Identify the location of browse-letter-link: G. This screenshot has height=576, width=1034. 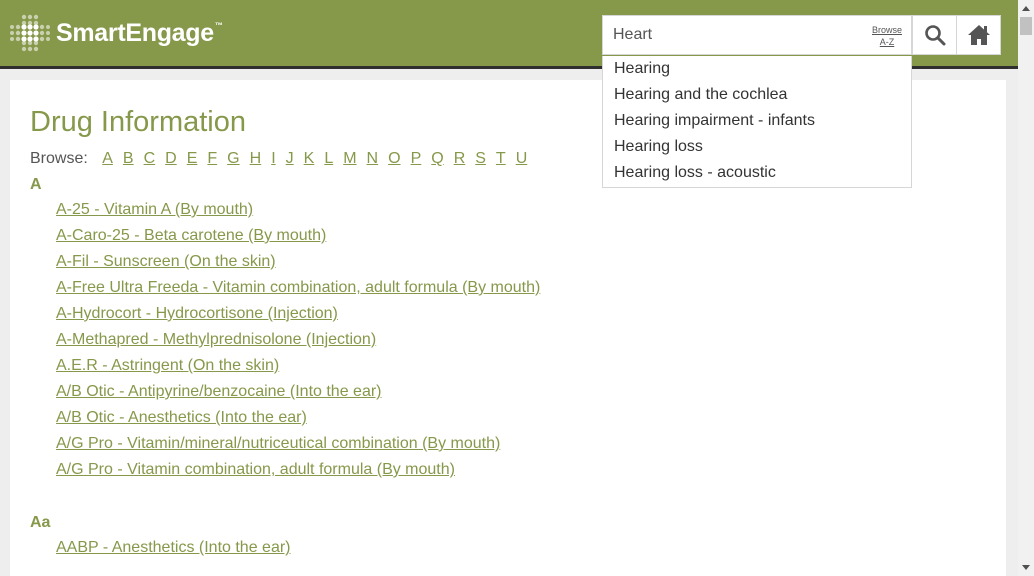
(233, 158).